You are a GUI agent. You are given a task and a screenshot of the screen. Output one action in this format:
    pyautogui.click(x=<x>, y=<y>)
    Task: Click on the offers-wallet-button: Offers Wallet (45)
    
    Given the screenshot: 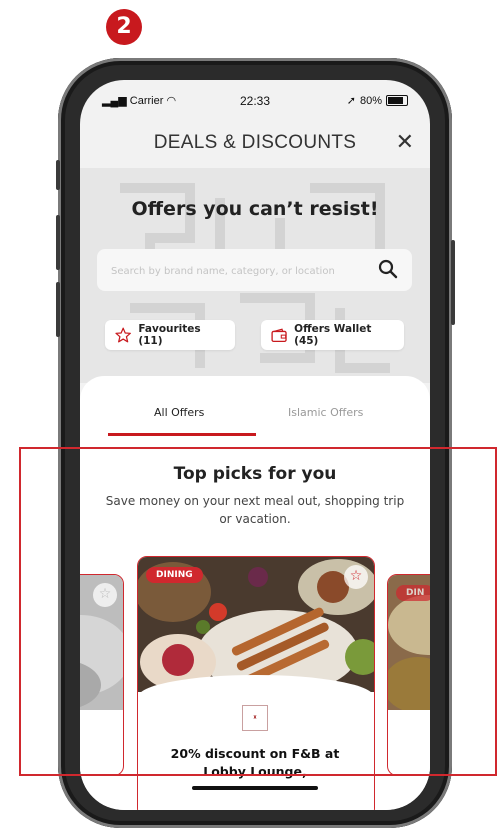 What is the action you would take?
    pyautogui.click(x=332, y=335)
    